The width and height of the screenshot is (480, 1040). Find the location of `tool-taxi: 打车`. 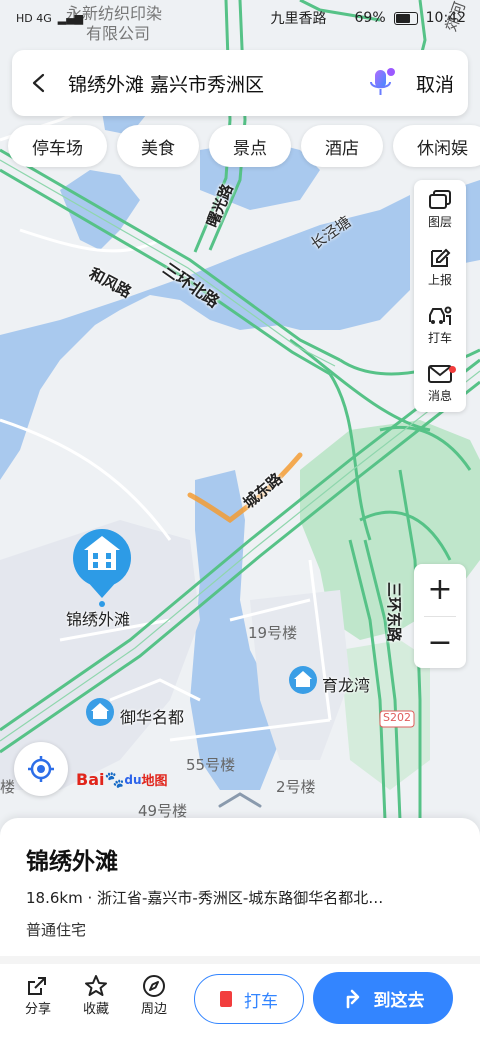

tool-taxi: 打车 is located at coordinates (440, 325).